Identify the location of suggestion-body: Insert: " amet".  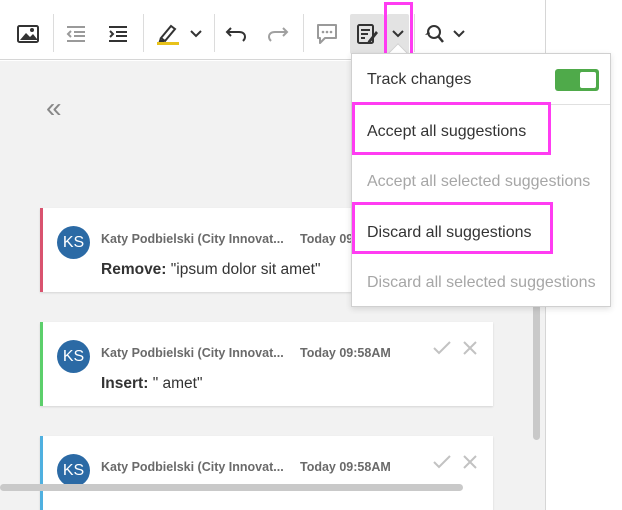
(151, 384).